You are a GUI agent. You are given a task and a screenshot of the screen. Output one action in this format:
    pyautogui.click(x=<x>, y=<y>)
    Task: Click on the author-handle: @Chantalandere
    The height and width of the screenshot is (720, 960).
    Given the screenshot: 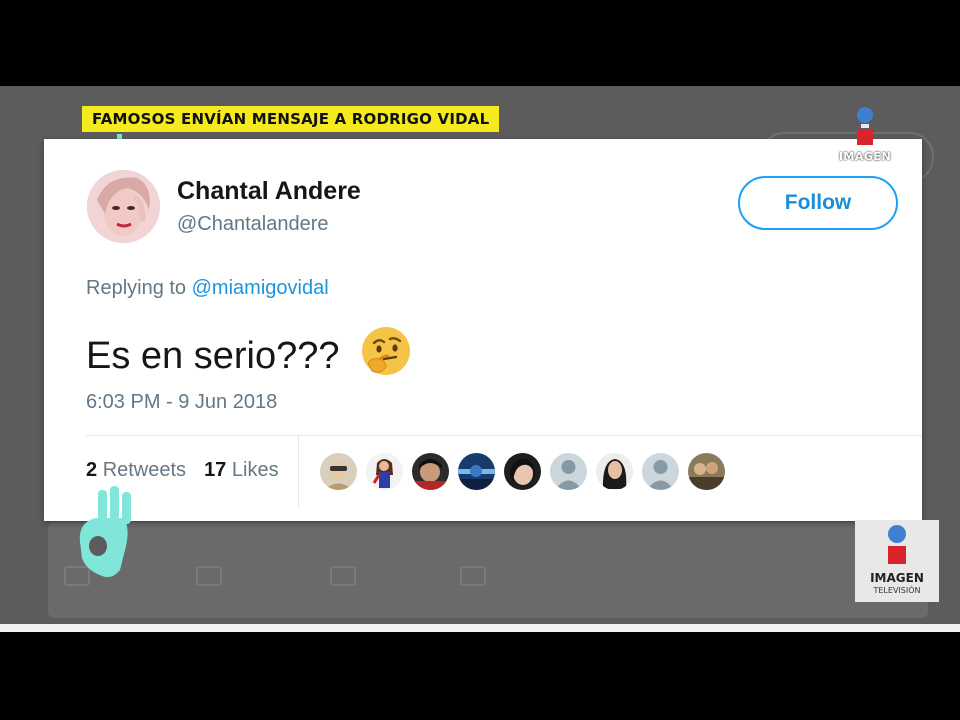 What is the action you would take?
    pyautogui.click(x=253, y=224)
    